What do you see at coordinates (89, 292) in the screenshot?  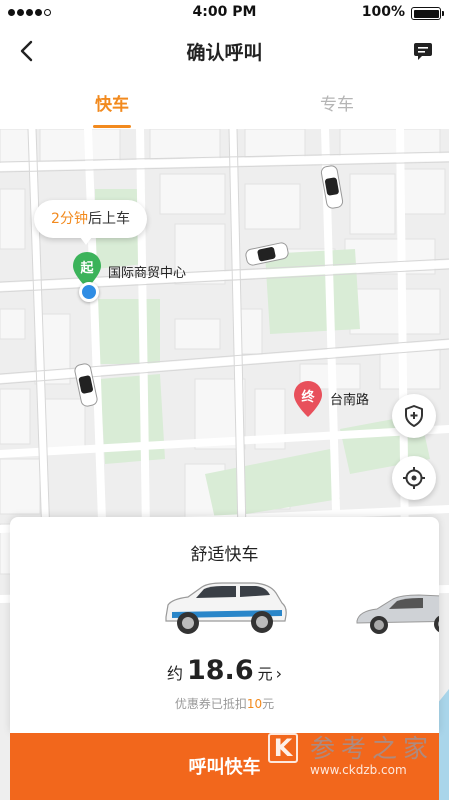 I see `current-location-dot` at bounding box center [89, 292].